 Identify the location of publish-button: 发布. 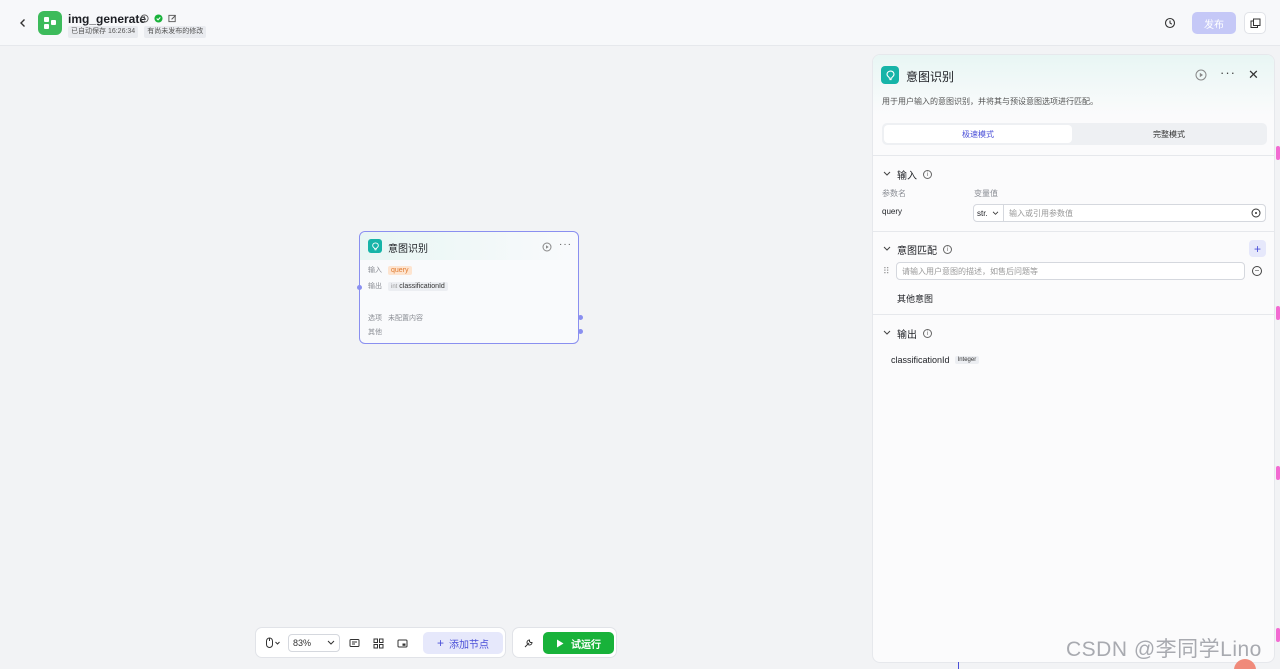
(1214, 23).